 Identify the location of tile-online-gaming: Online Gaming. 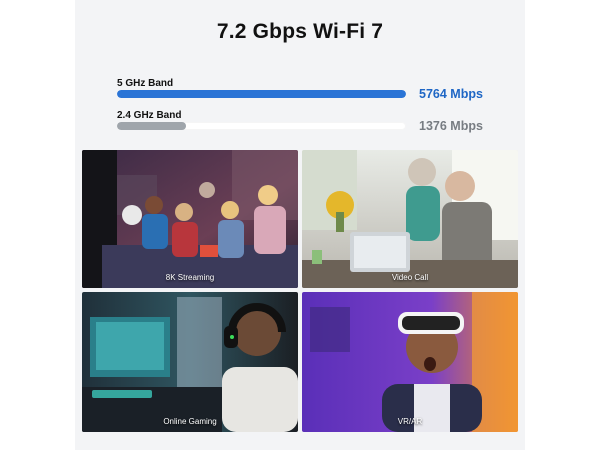
(190, 362).